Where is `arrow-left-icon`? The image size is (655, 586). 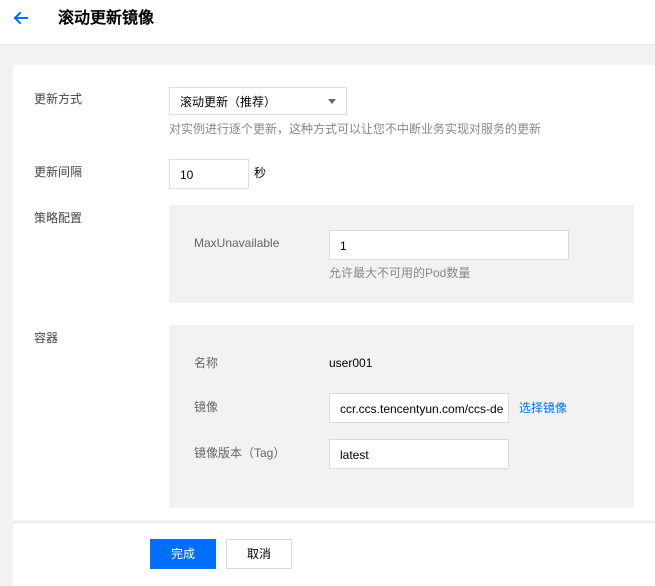 arrow-left-icon is located at coordinates (21, 18).